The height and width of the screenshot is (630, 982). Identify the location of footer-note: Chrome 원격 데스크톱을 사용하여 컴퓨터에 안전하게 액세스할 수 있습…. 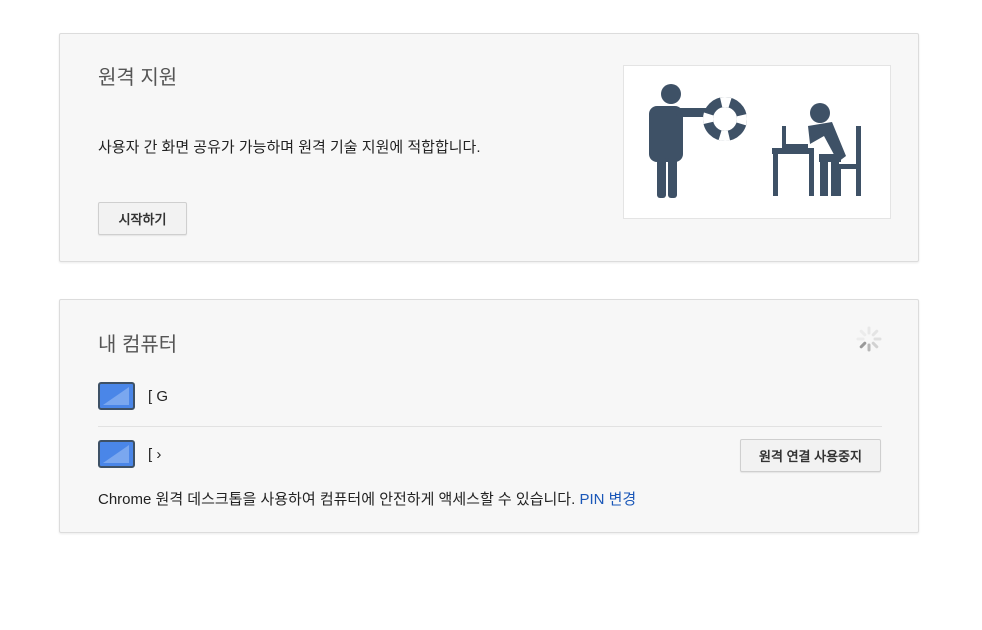
(367, 498).